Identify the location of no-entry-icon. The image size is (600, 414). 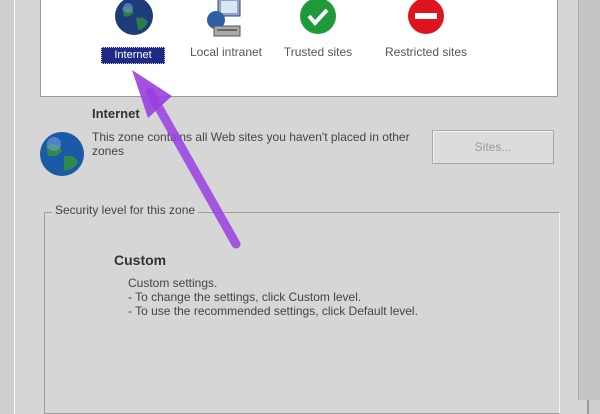
(426, 17).